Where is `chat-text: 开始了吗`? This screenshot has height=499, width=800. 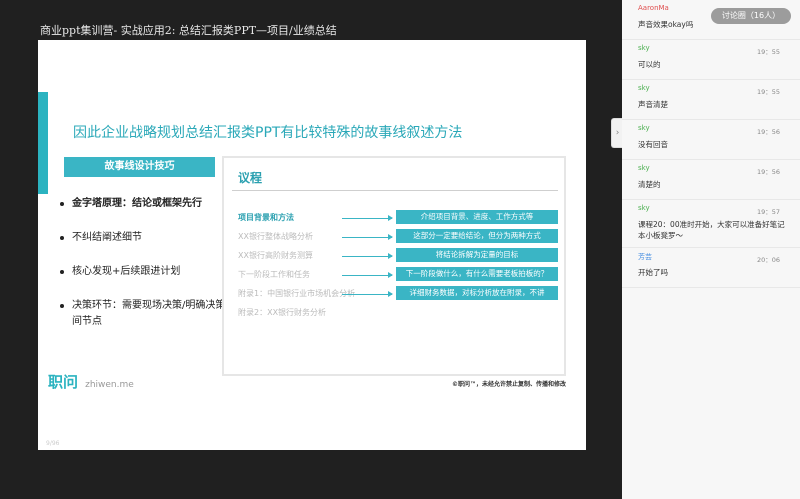 chat-text: 开始了吗 is located at coordinates (653, 272).